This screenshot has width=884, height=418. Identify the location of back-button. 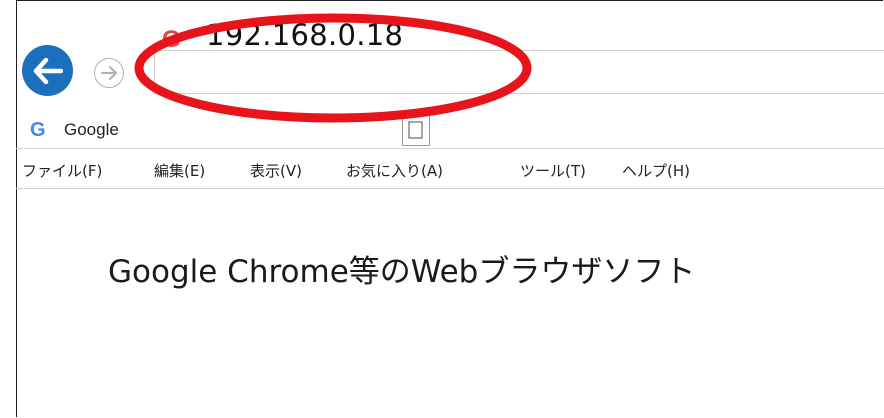
(47, 70).